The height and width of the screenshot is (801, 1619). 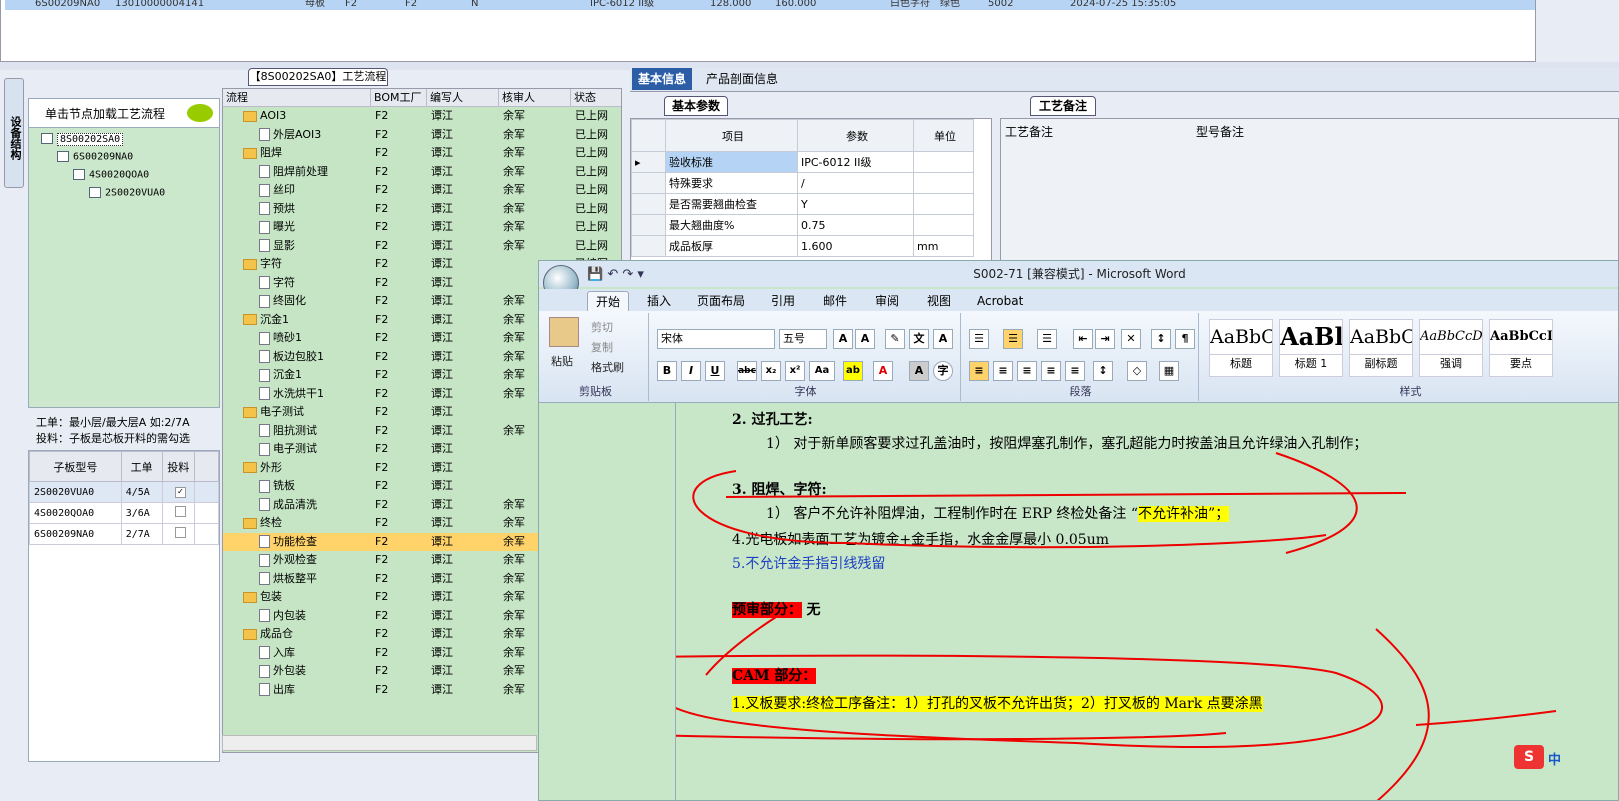 What do you see at coordinates (721, 301) in the screenshot?
I see `tab-layout: 页面布局` at bounding box center [721, 301].